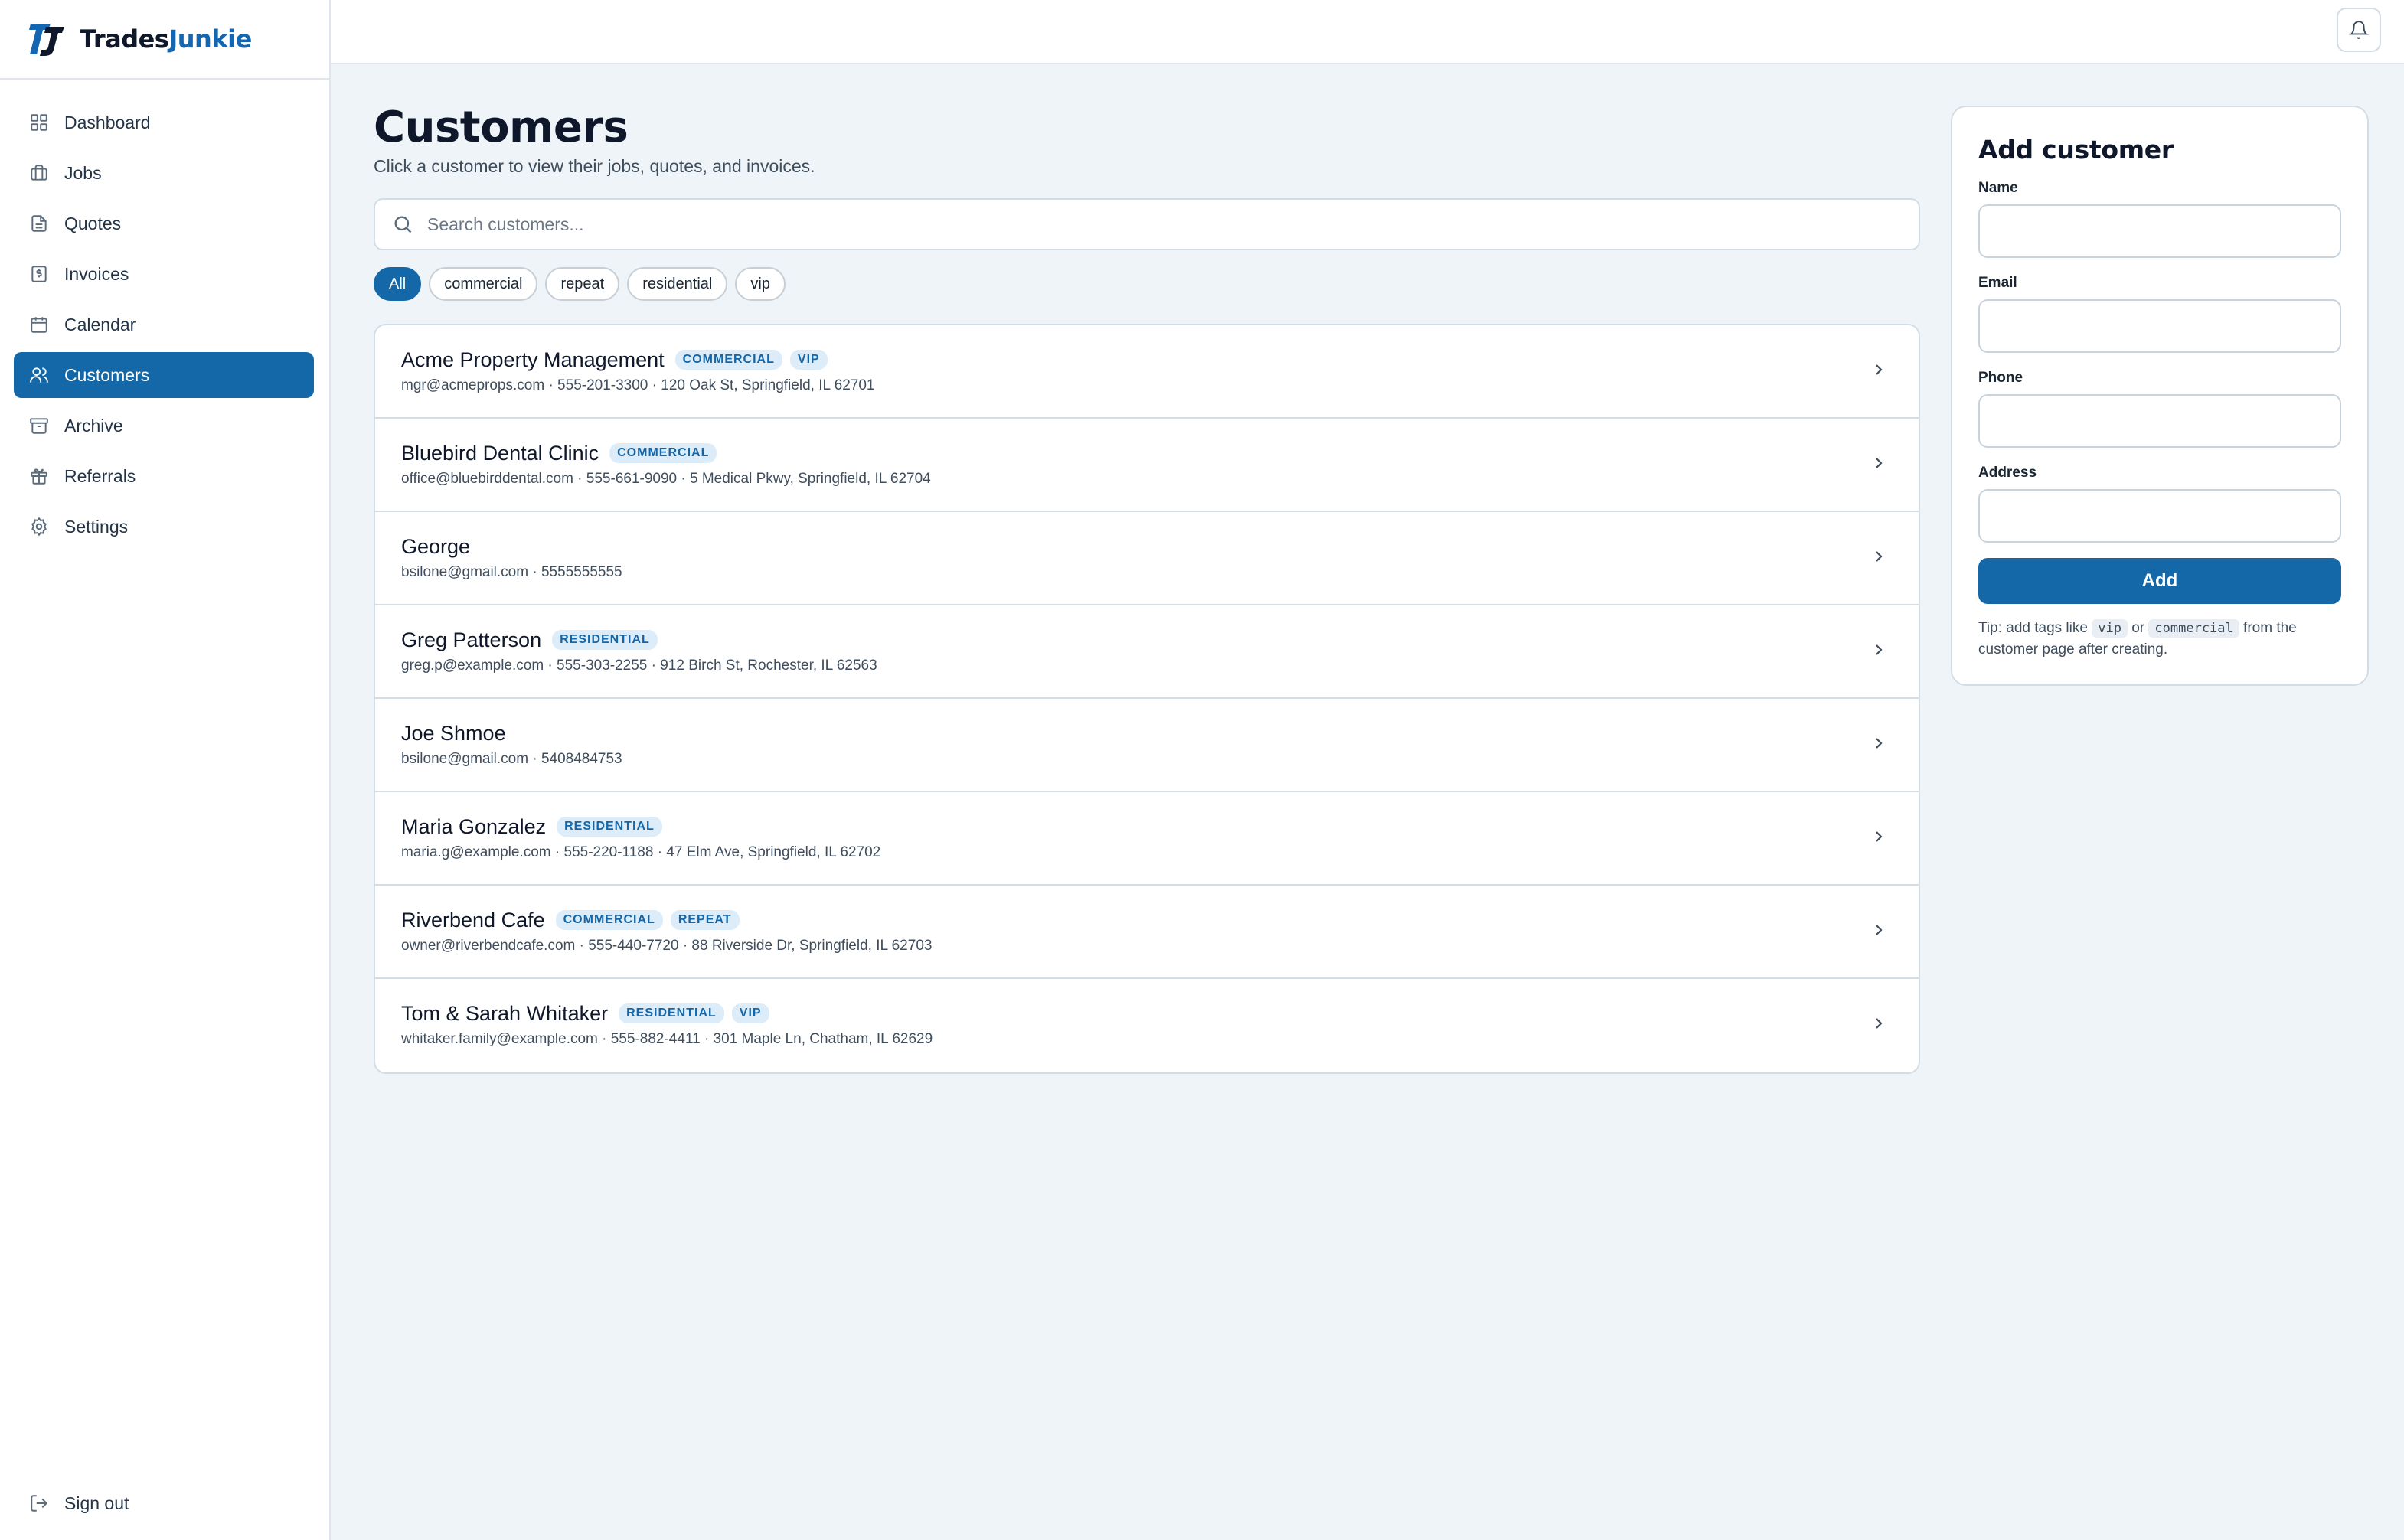 Image resolution: width=2404 pixels, height=1540 pixels. What do you see at coordinates (677, 284) in the screenshot?
I see `filter-chip-residential: residential` at bounding box center [677, 284].